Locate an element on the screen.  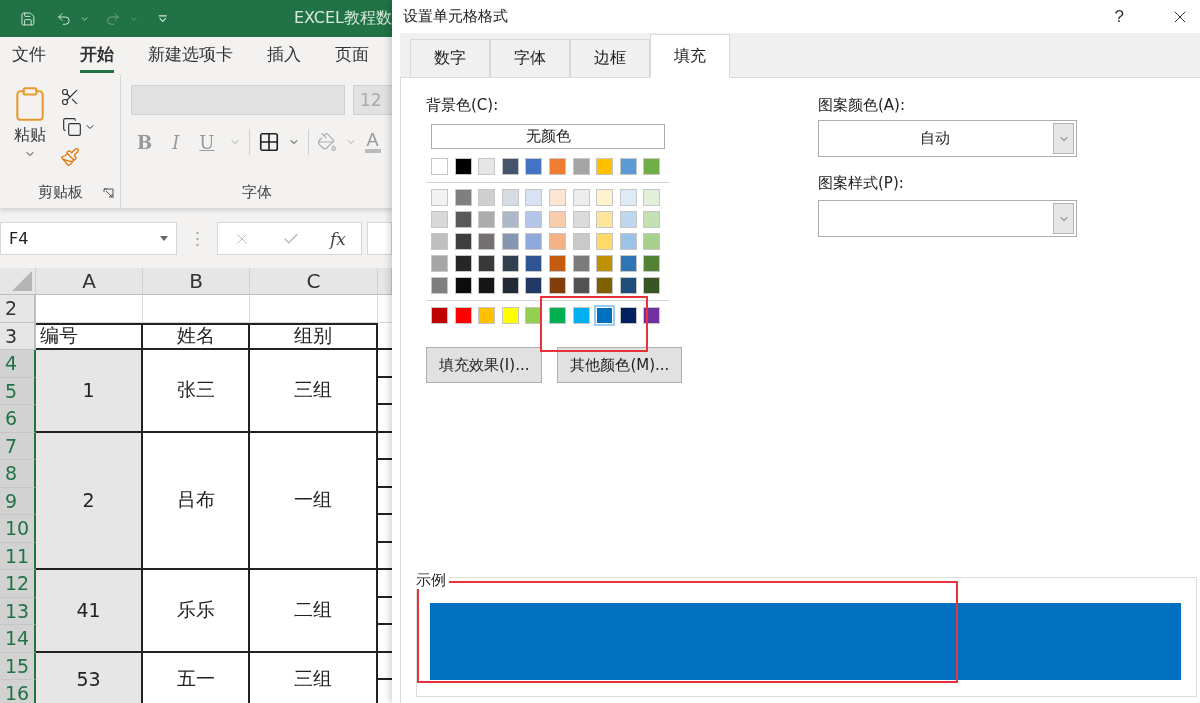
ribbon-tab: 文件 is located at coordinates (29, 56).